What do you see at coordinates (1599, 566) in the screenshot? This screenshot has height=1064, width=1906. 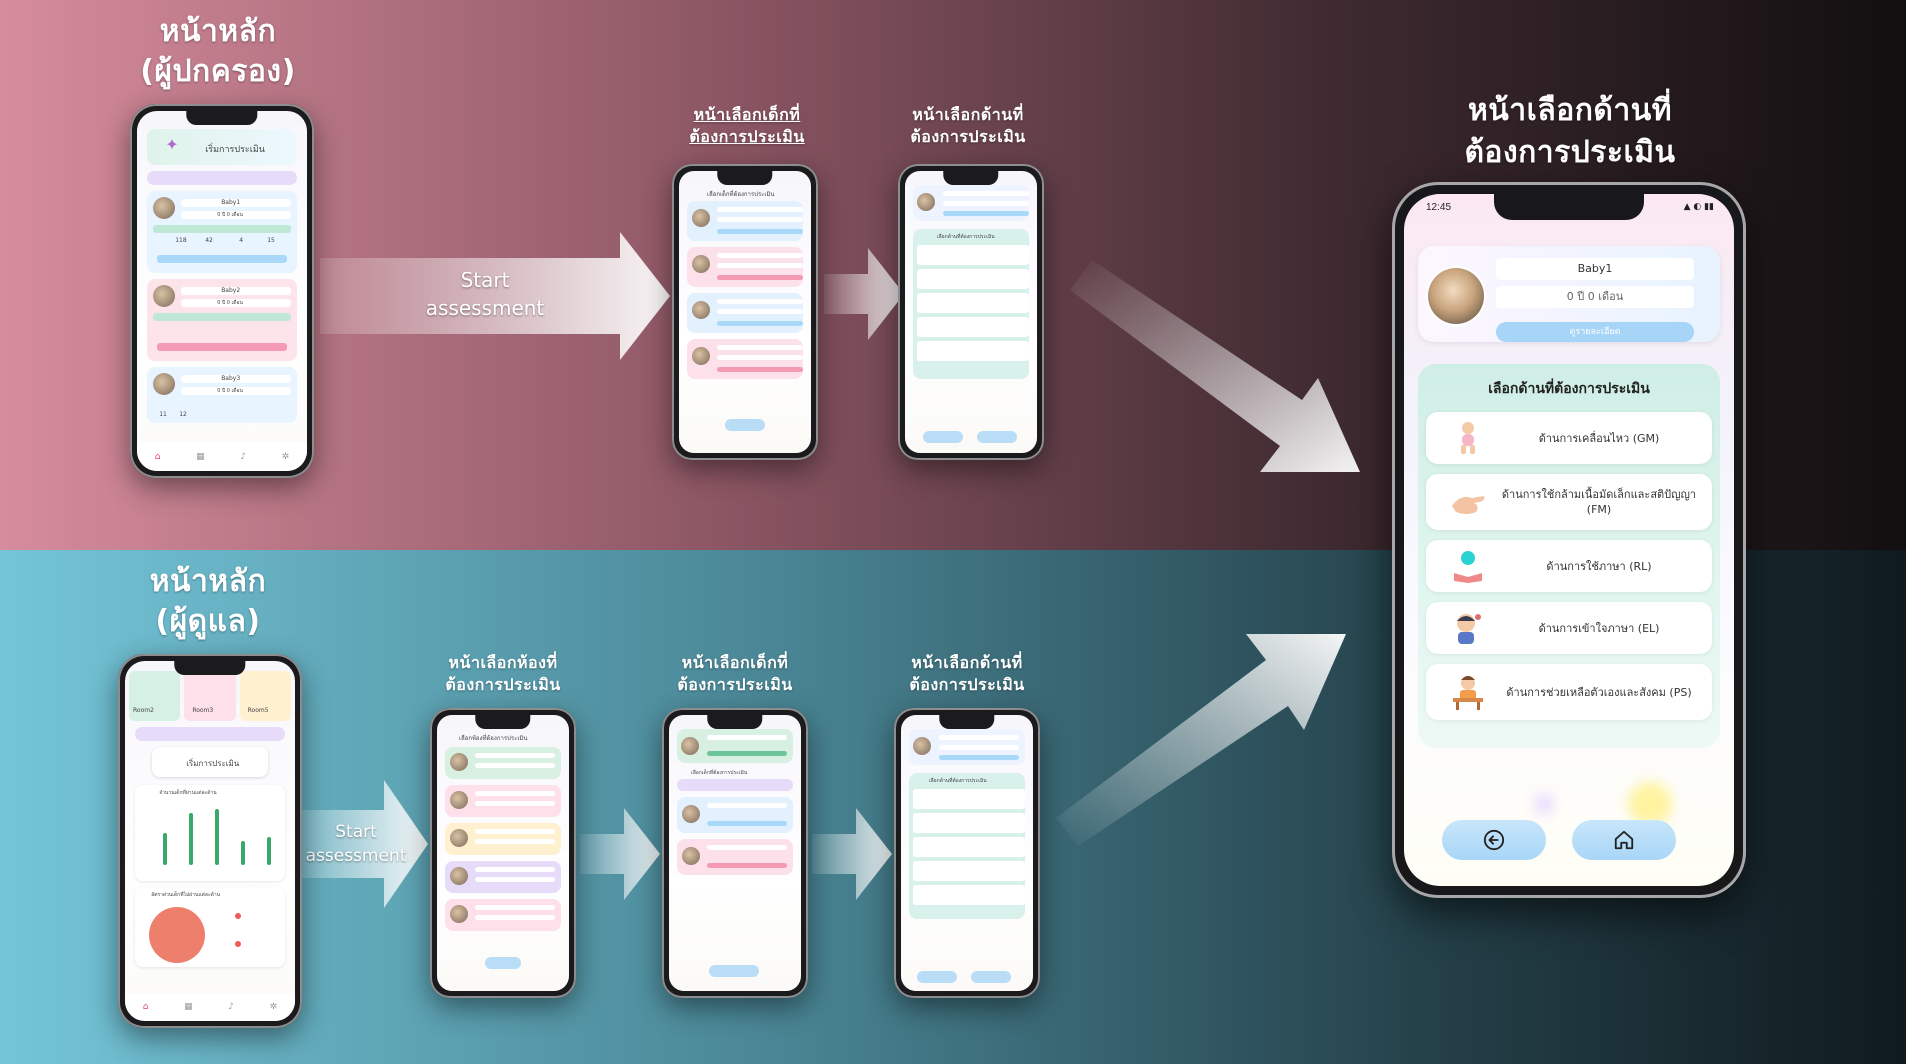 I see `domain-label: ด้านการใช้ภาษา (RL)` at bounding box center [1599, 566].